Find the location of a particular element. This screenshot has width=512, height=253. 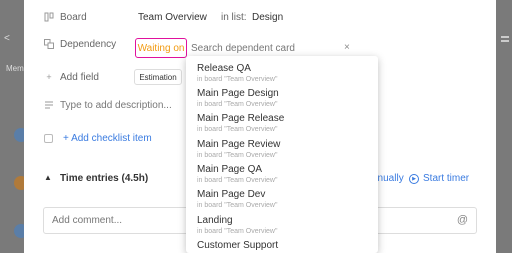

play-circle-icon: ▶ is located at coordinates (414, 178).